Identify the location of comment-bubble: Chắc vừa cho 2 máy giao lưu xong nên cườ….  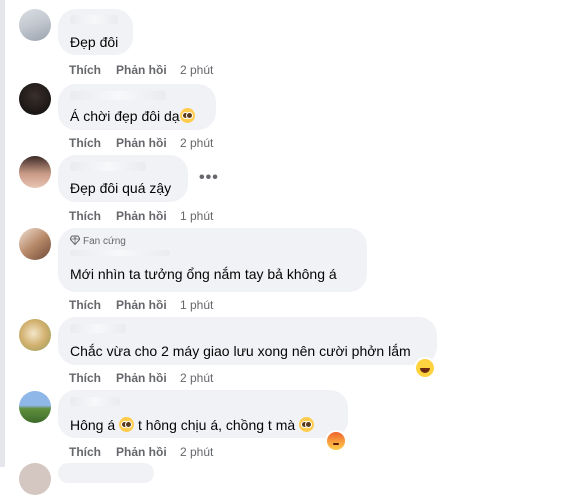
(247, 341).